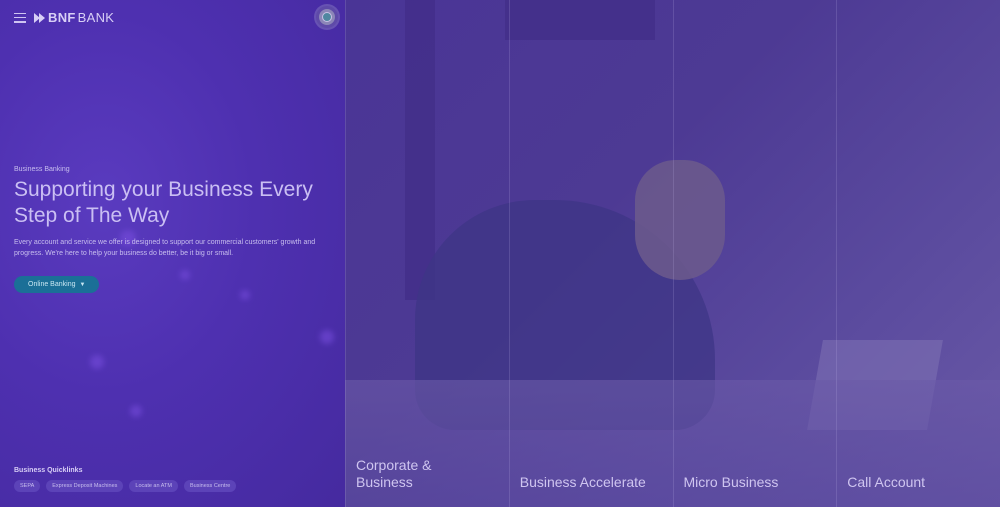 The width and height of the screenshot is (1000, 507). What do you see at coordinates (731, 482) in the screenshot?
I see `product-label: Micro Business` at bounding box center [731, 482].